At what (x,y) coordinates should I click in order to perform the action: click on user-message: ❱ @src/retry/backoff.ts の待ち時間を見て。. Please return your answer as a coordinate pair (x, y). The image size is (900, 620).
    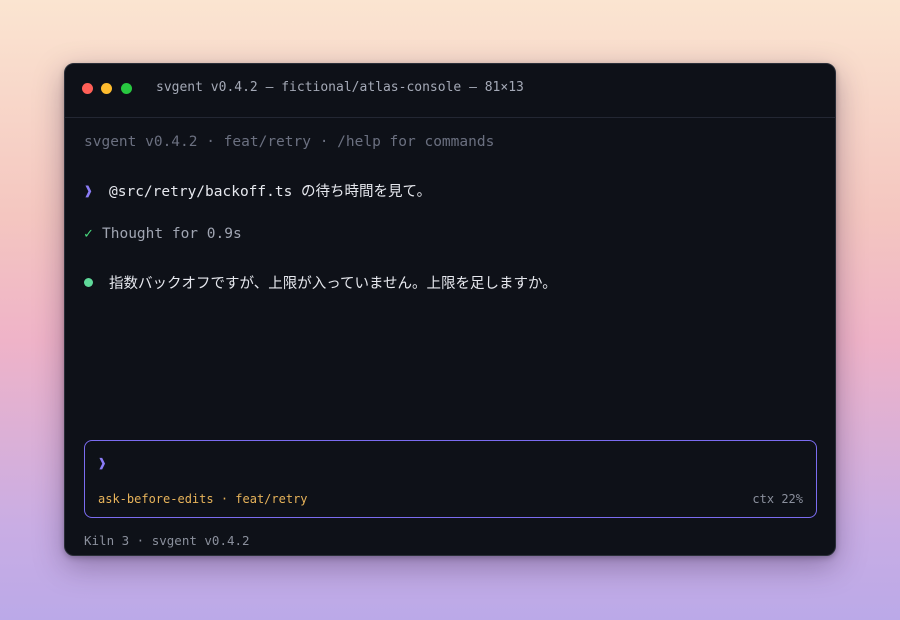
    Looking at the image, I should click on (257, 190).